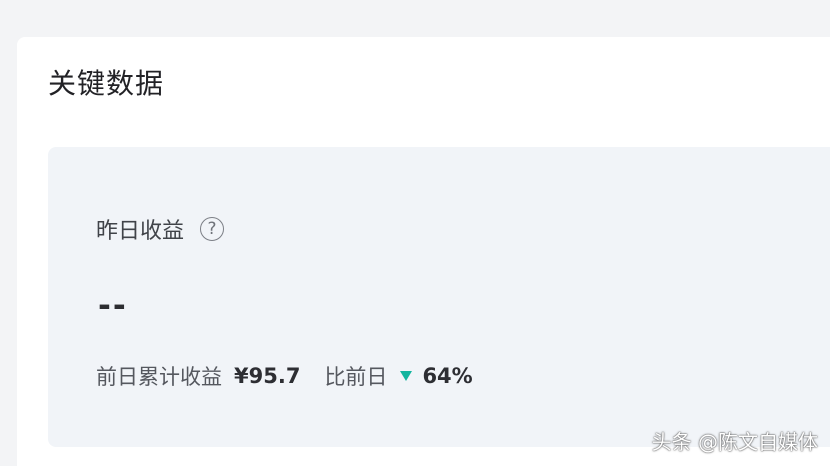  What do you see at coordinates (106, 83) in the screenshot?
I see `section-title: 关键数据` at bounding box center [106, 83].